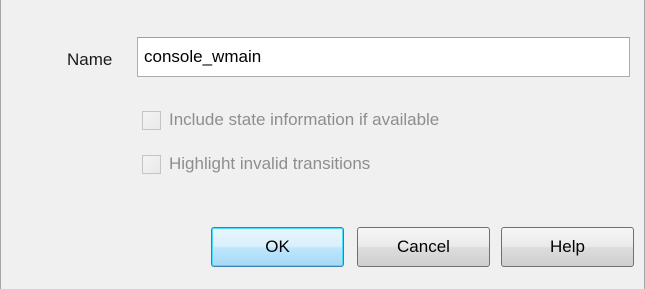 Image resolution: width=645 pixels, height=289 pixels. What do you see at coordinates (277, 247) in the screenshot?
I see `ok-button: OK` at bounding box center [277, 247].